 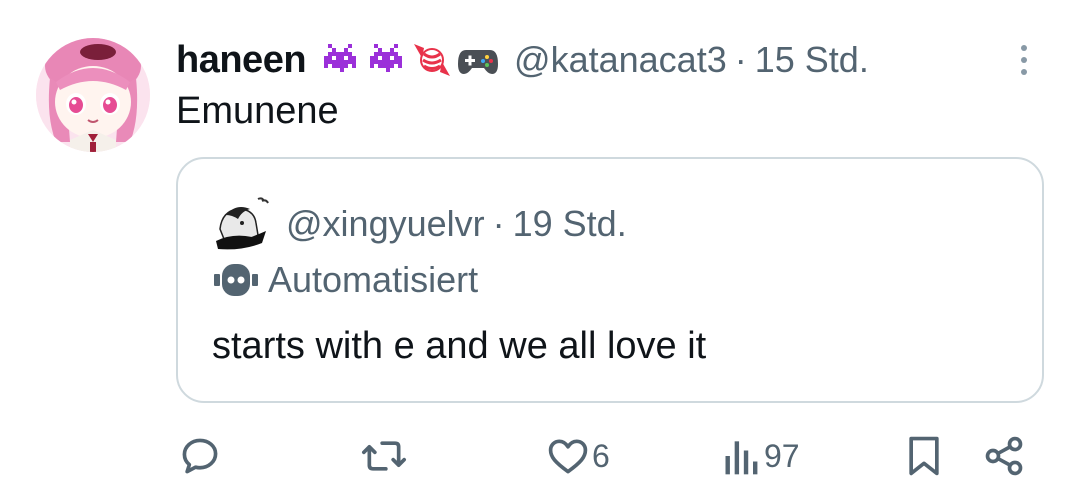 I want to click on game-controller-icon, so click(x=478, y=62).